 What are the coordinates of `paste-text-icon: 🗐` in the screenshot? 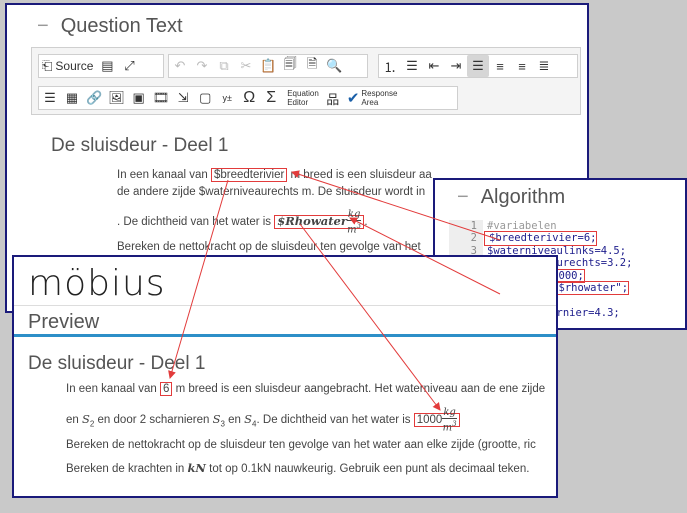 It's located at (290, 63).